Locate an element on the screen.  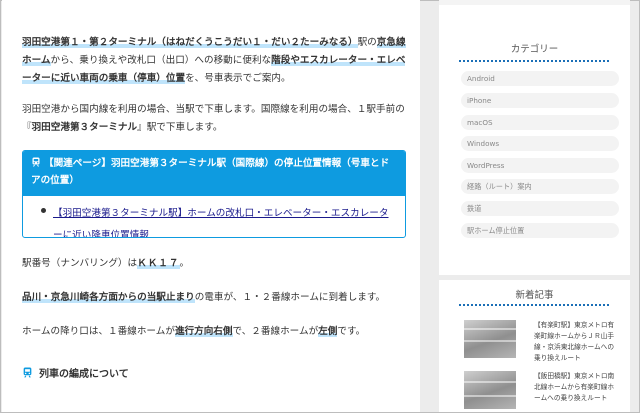
category-item-windows: Windows is located at coordinates (540, 143).